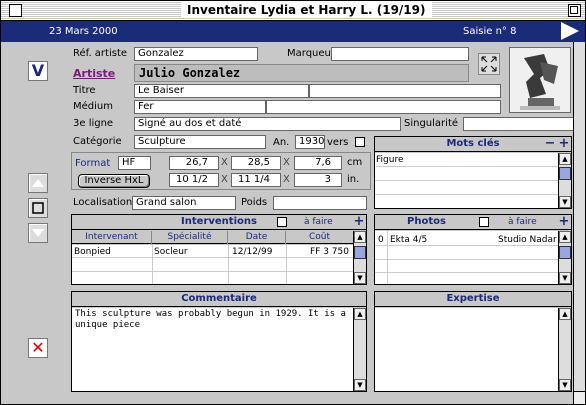  I want to click on poids-field, so click(320, 203).